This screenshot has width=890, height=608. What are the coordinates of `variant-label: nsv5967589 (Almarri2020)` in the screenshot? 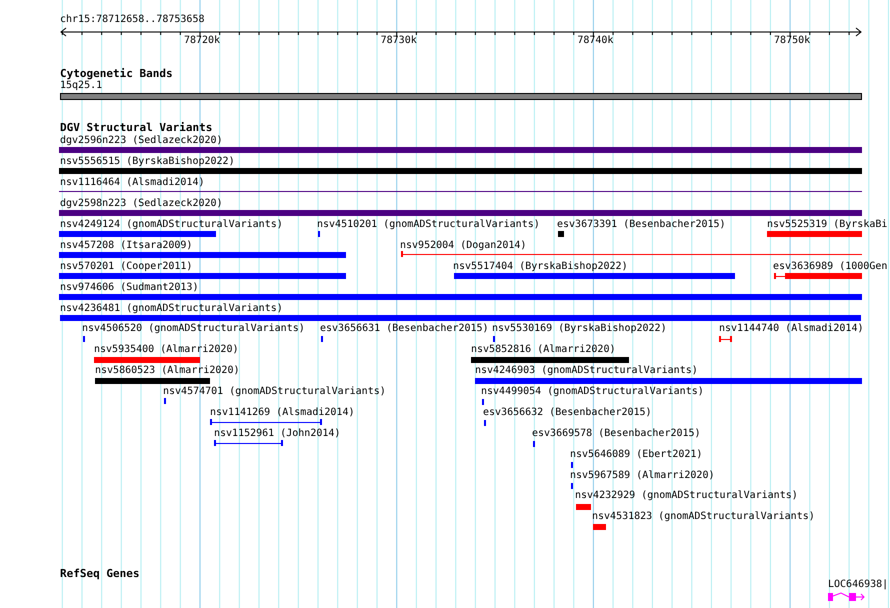 It's located at (642, 476).